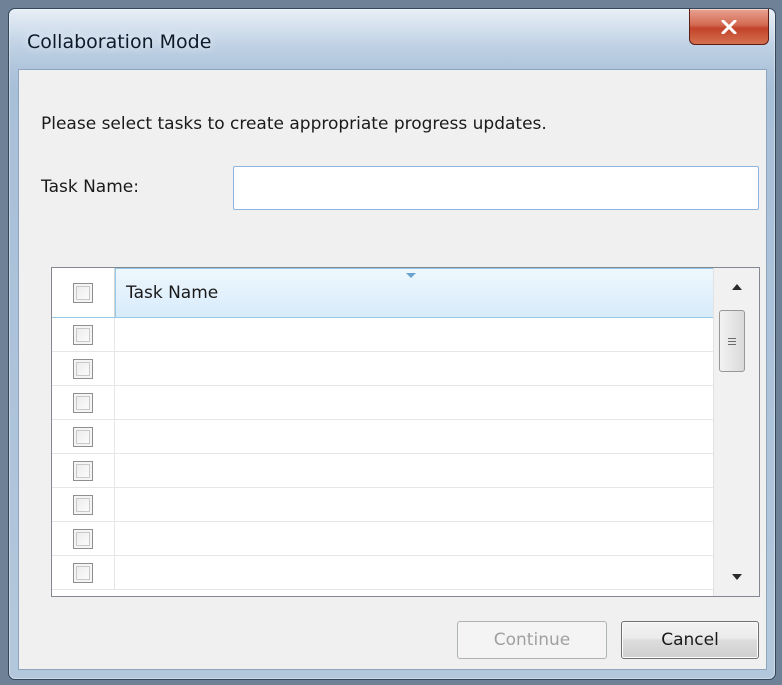 The image size is (782, 685). I want to click on task-name-label: Task Name:, so click(90, 187).